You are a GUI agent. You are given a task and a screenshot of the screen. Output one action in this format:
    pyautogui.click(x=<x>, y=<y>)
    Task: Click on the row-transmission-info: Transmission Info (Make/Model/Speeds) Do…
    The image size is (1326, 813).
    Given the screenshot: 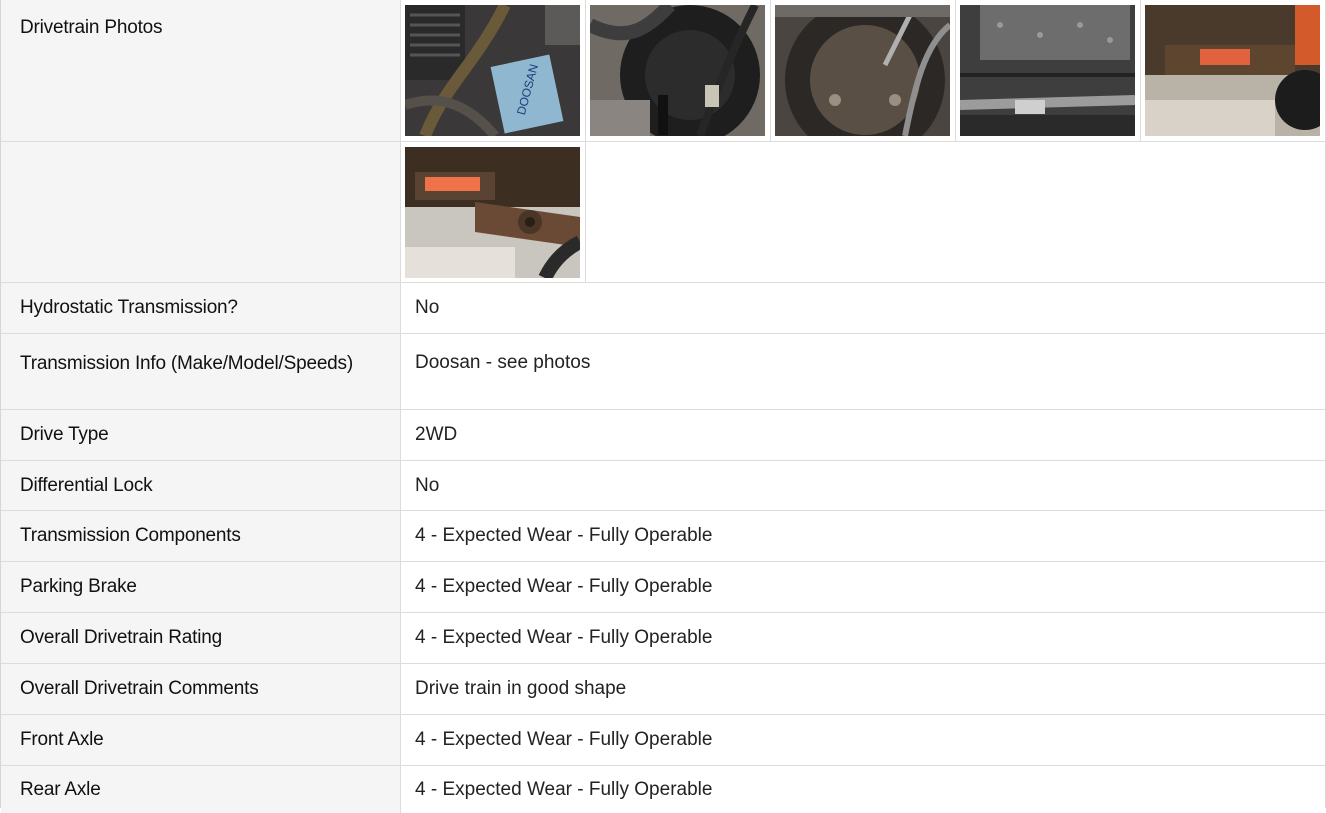 What is the action you would take?
    pyautogui.click(x=663, y=372)
    